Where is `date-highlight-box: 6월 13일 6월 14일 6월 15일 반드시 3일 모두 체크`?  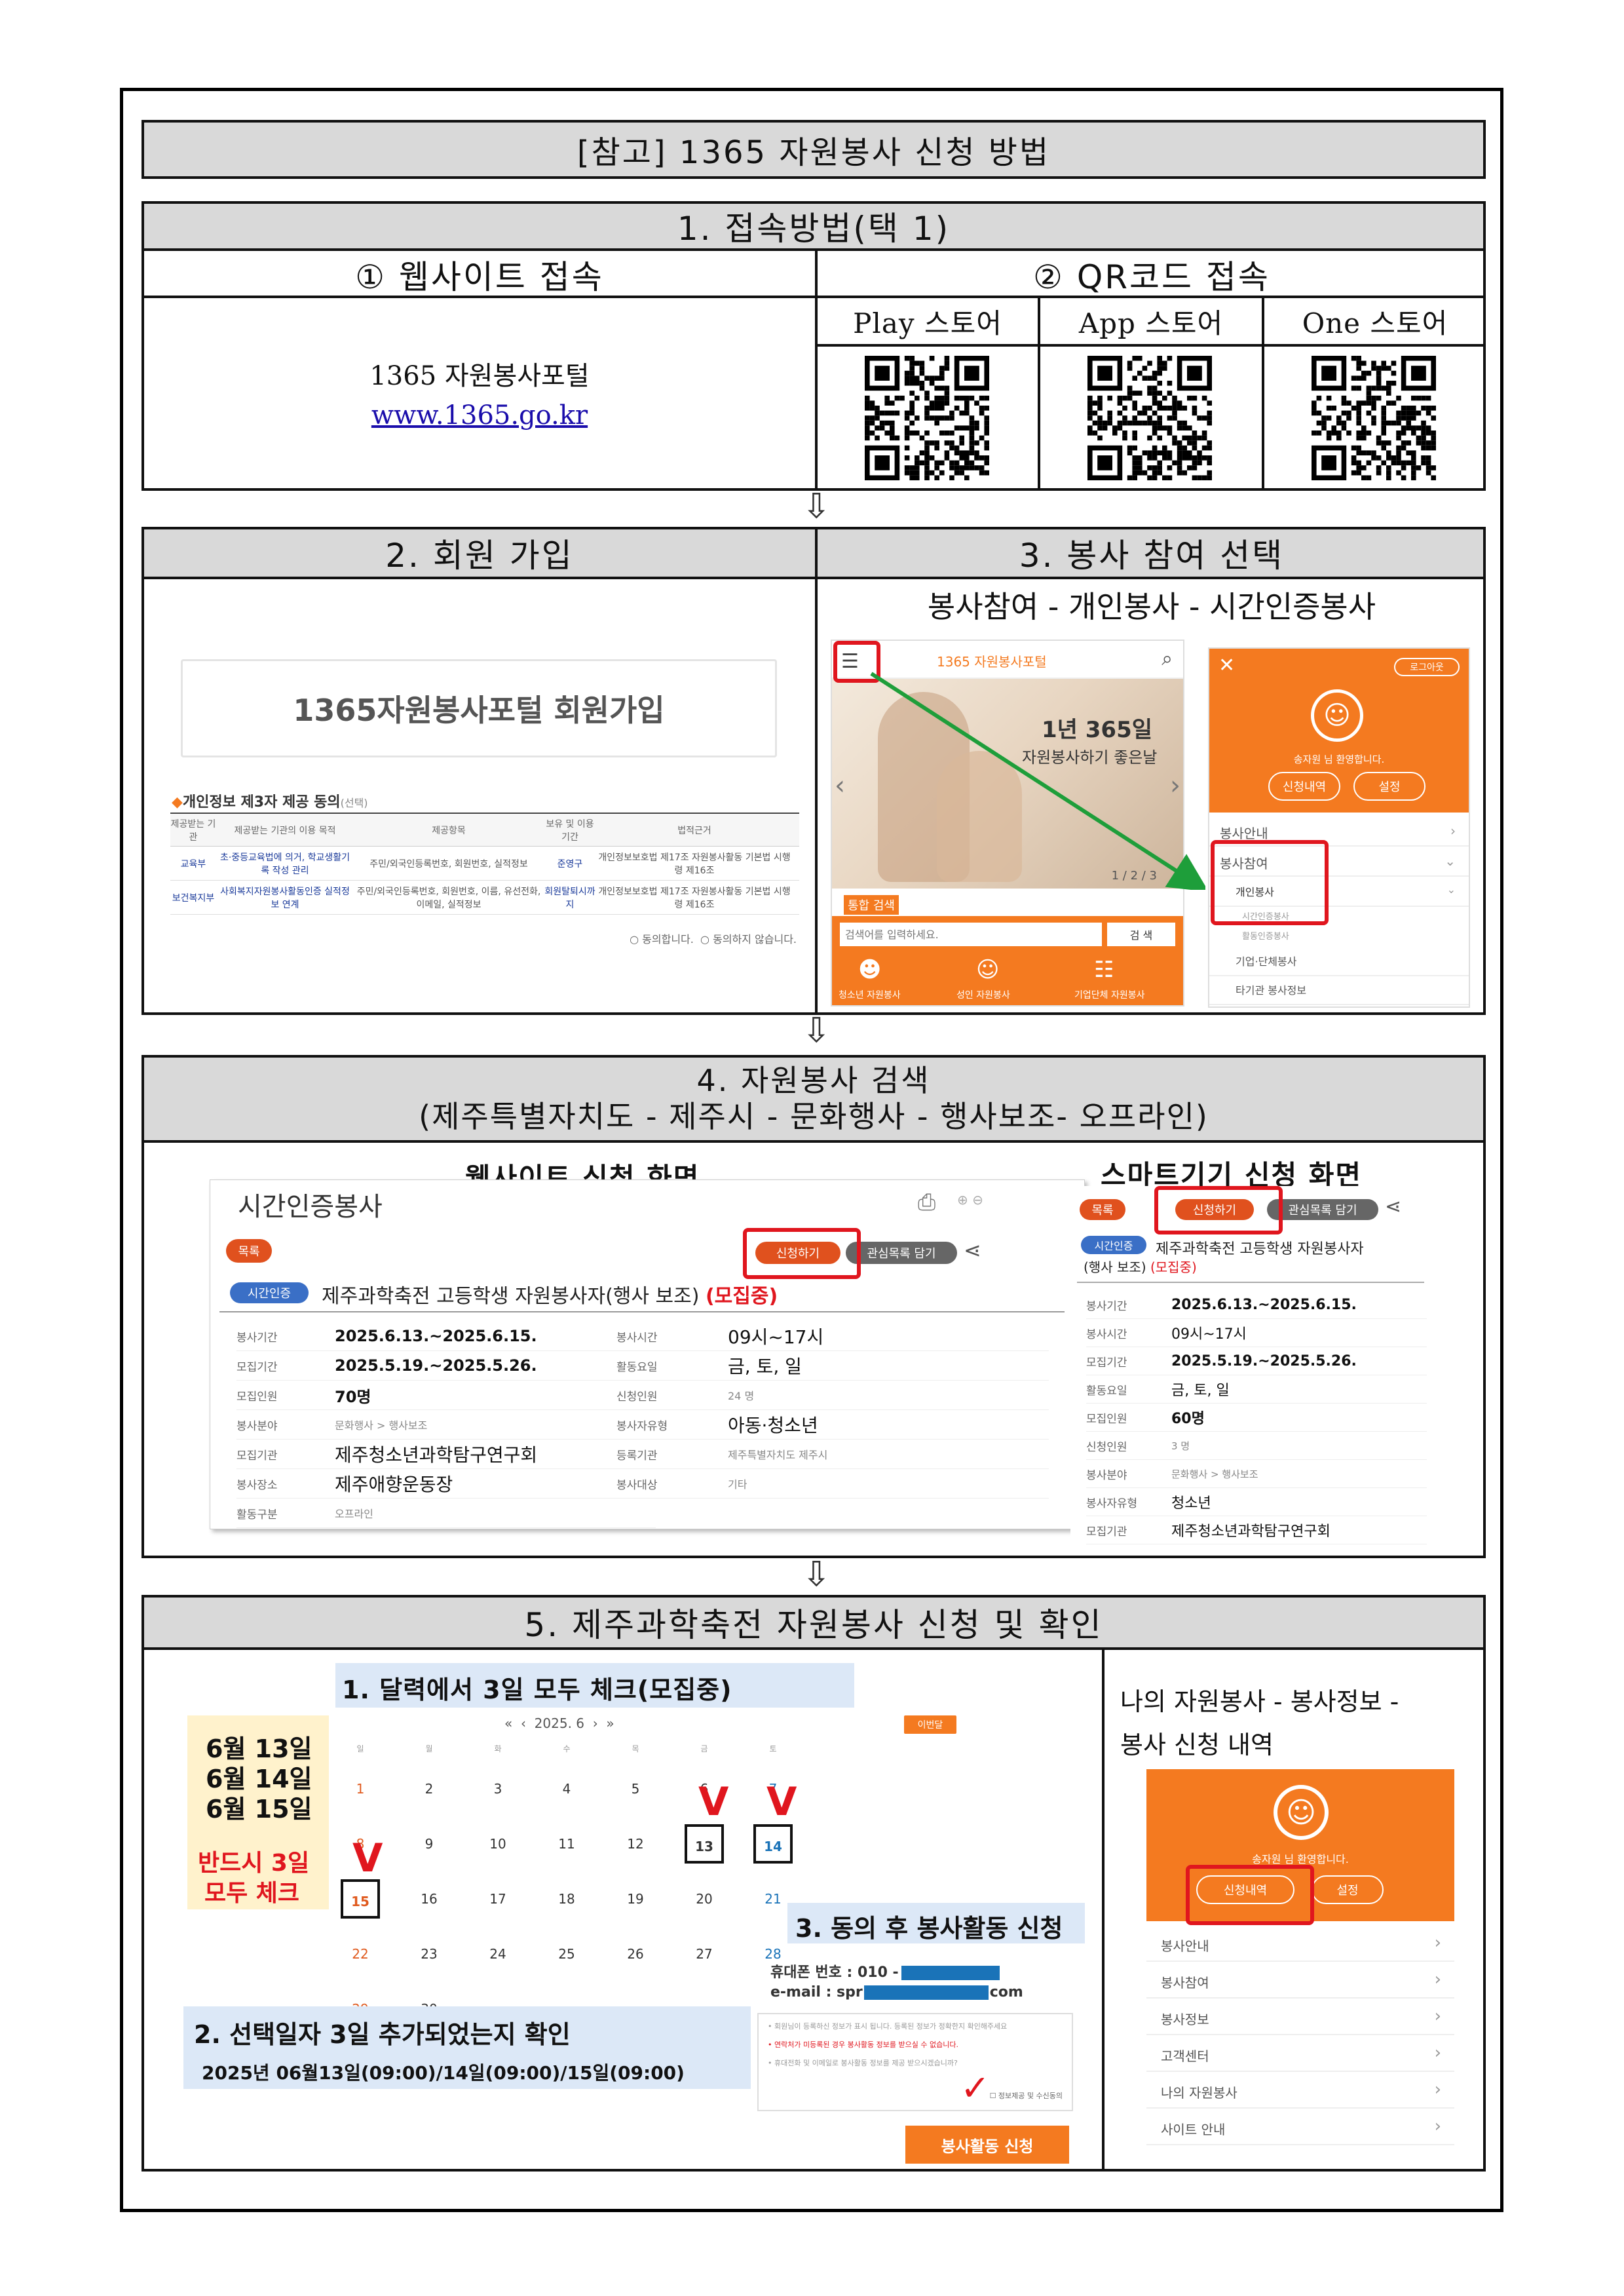 date-highlight-box: 6월 13일 6월 14일 6월 15일 반드시 3일 모두 체크 is located at coordinates (258, 1812).